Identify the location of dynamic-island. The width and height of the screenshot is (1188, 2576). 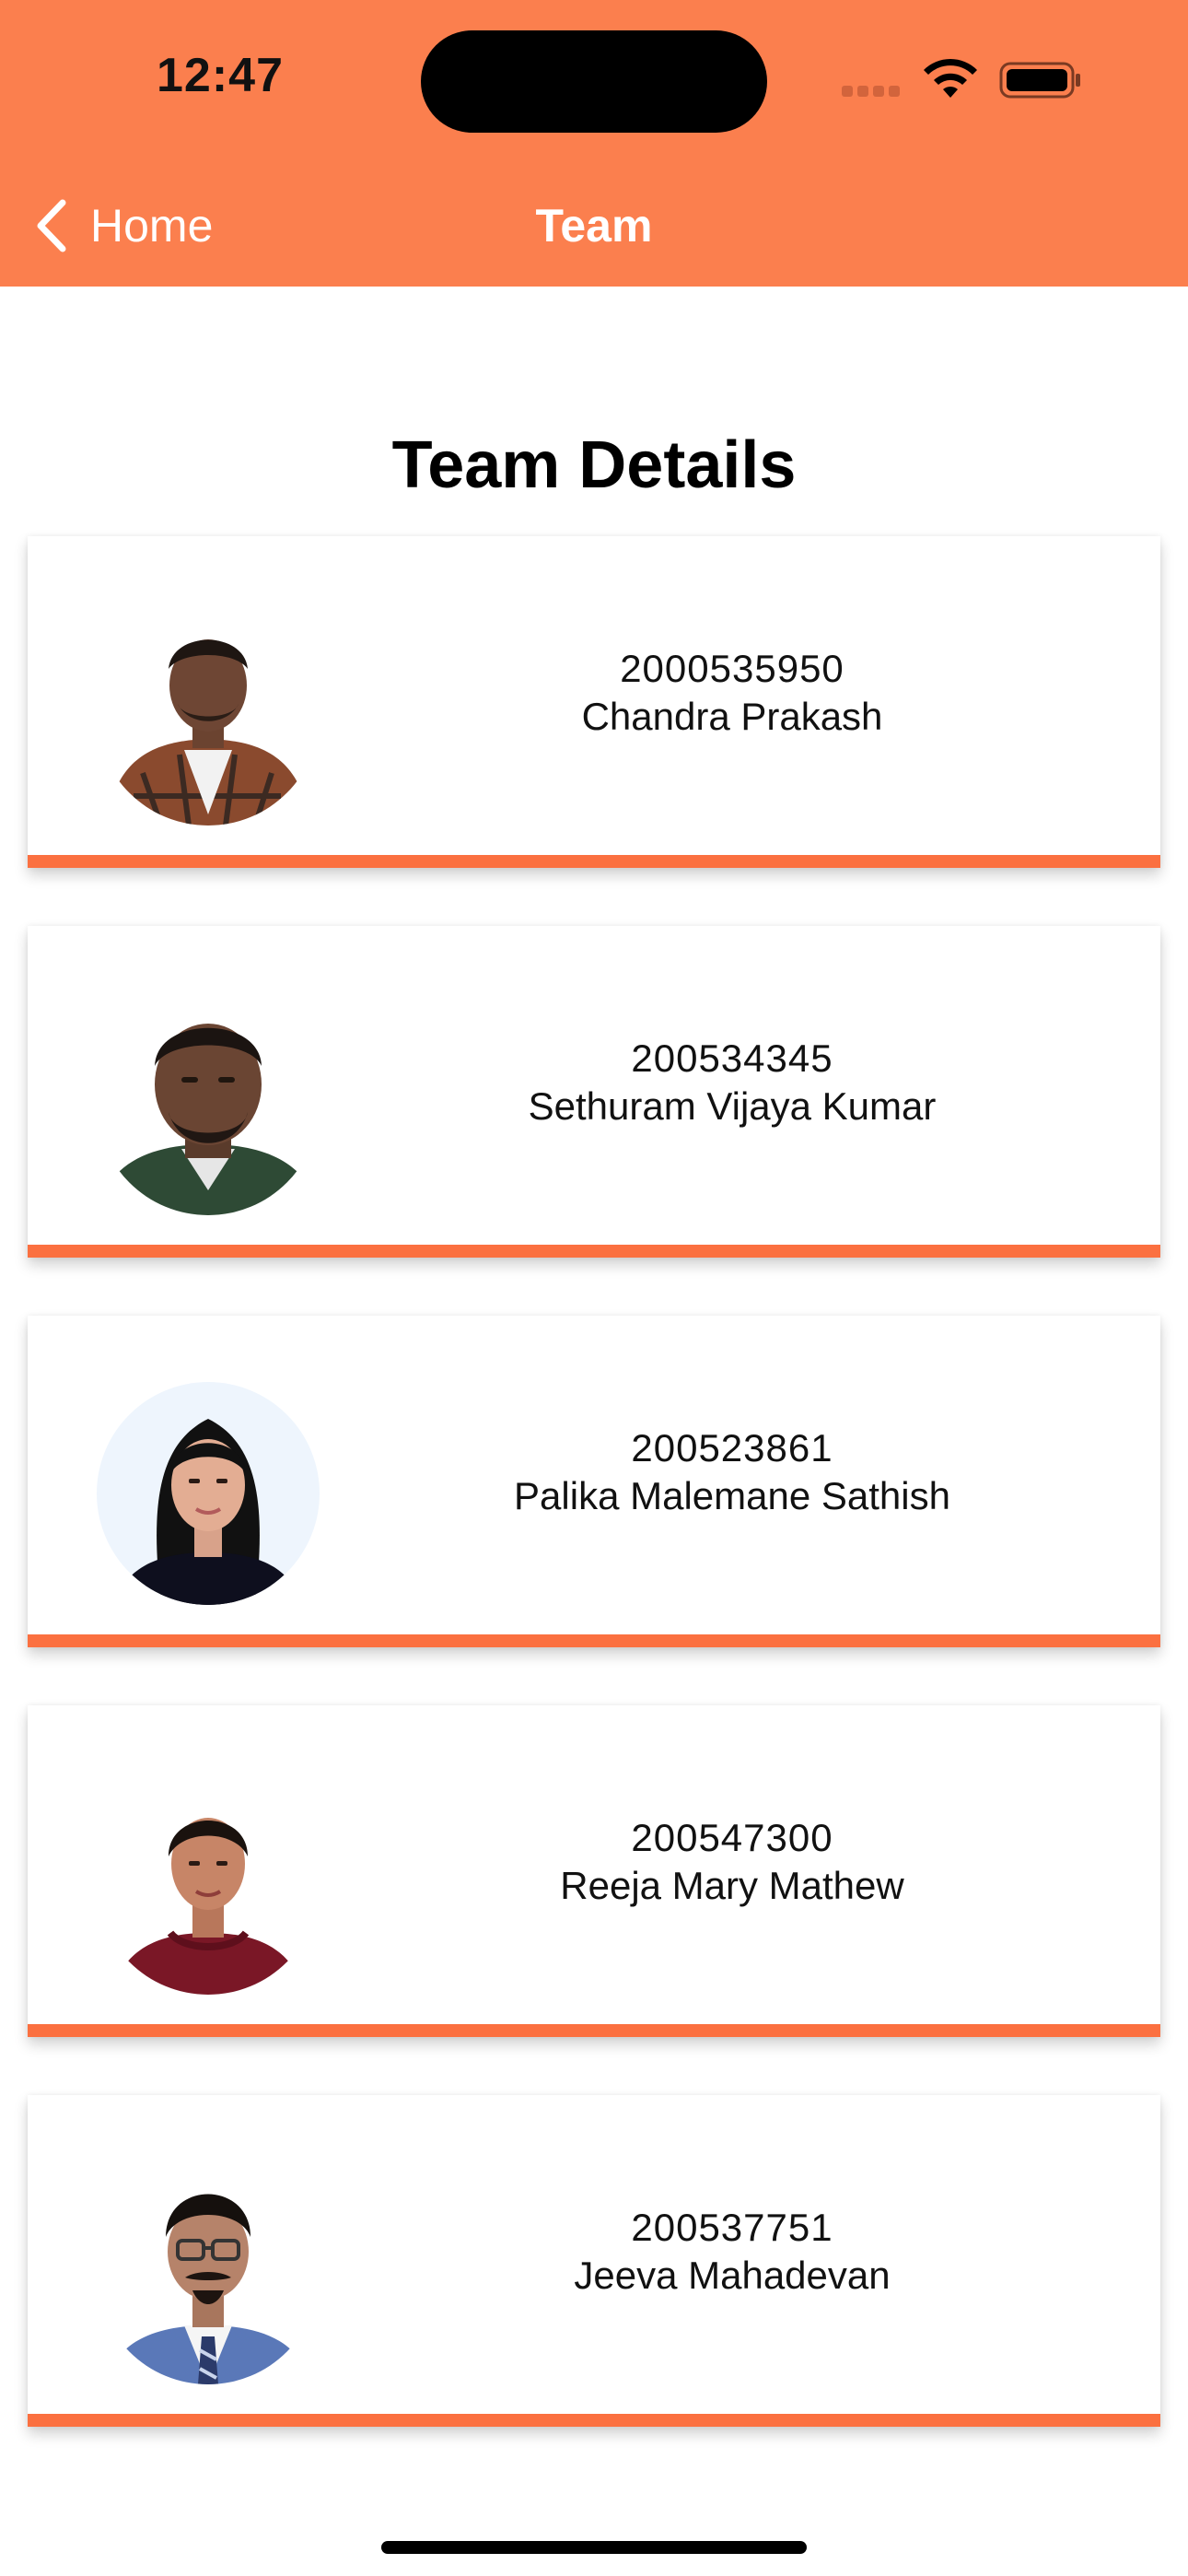
(594, 81).